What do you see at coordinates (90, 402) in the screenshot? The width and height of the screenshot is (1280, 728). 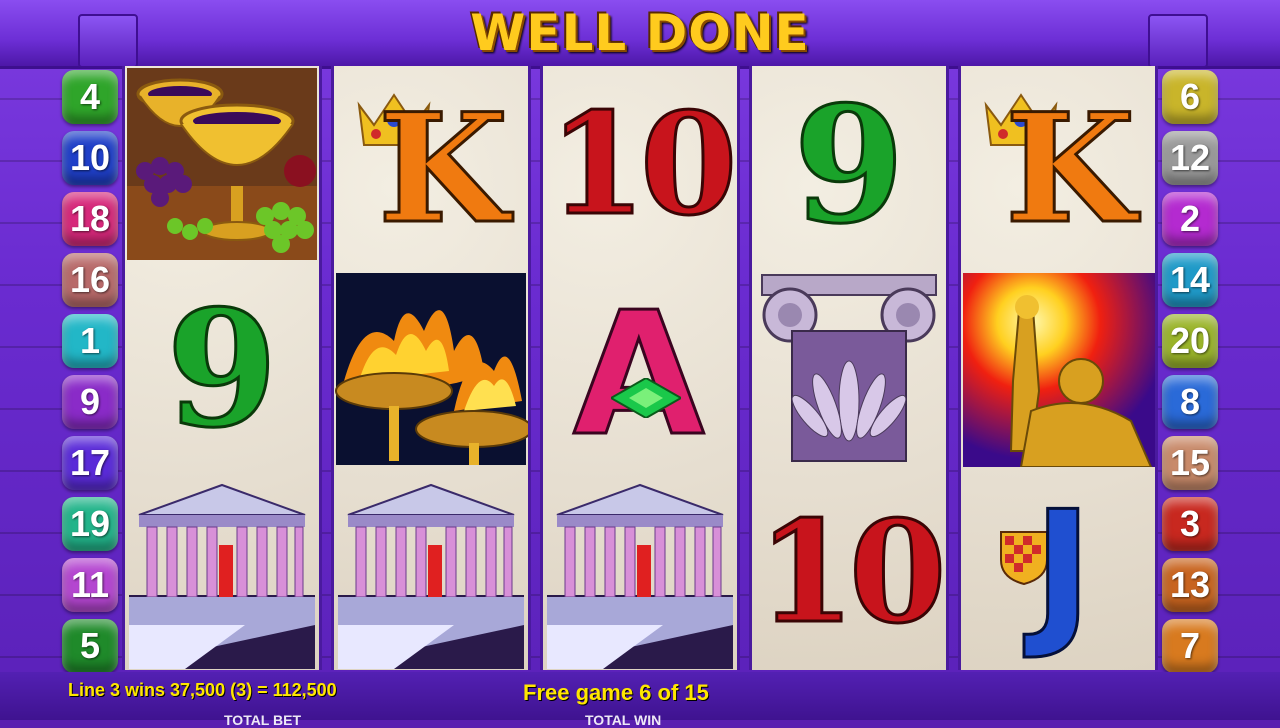 I see `left-payline-9-button: 9` at bounding box center [90, 402].